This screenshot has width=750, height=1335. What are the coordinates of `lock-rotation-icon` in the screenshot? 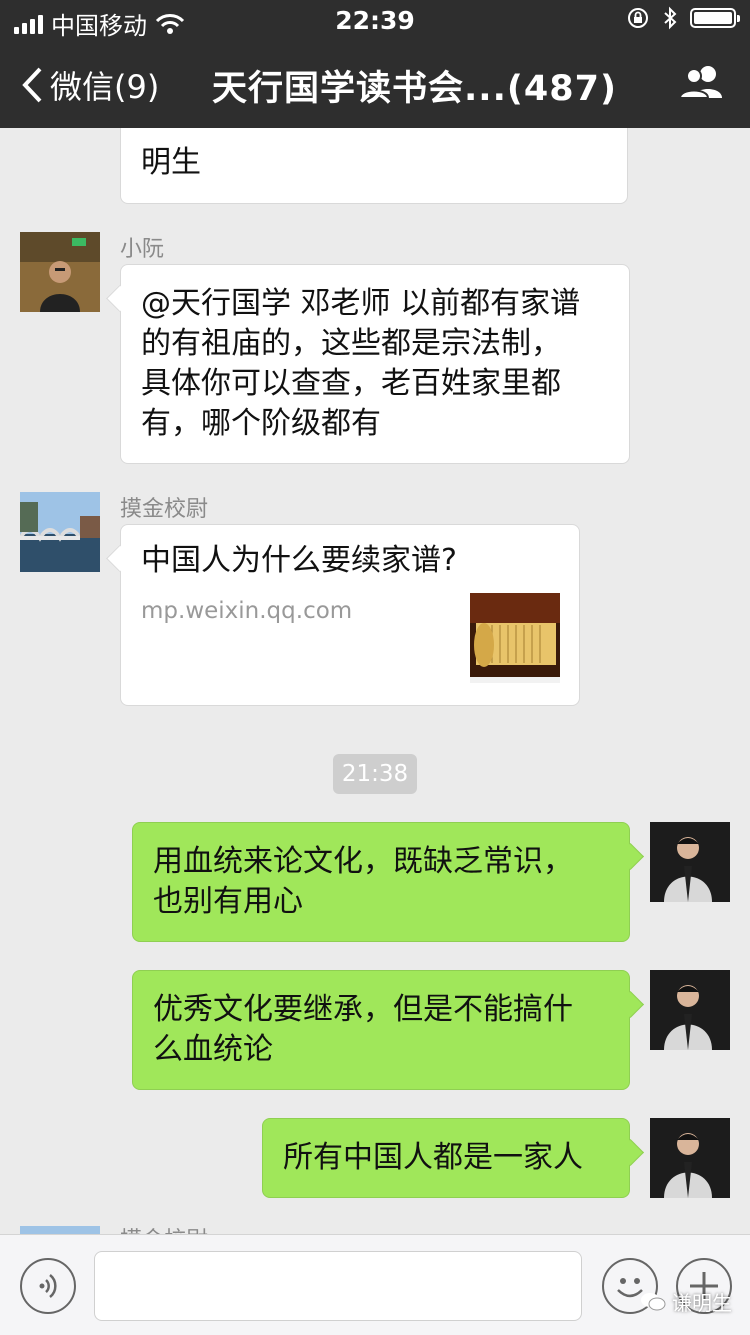 It's located at (638, 18).